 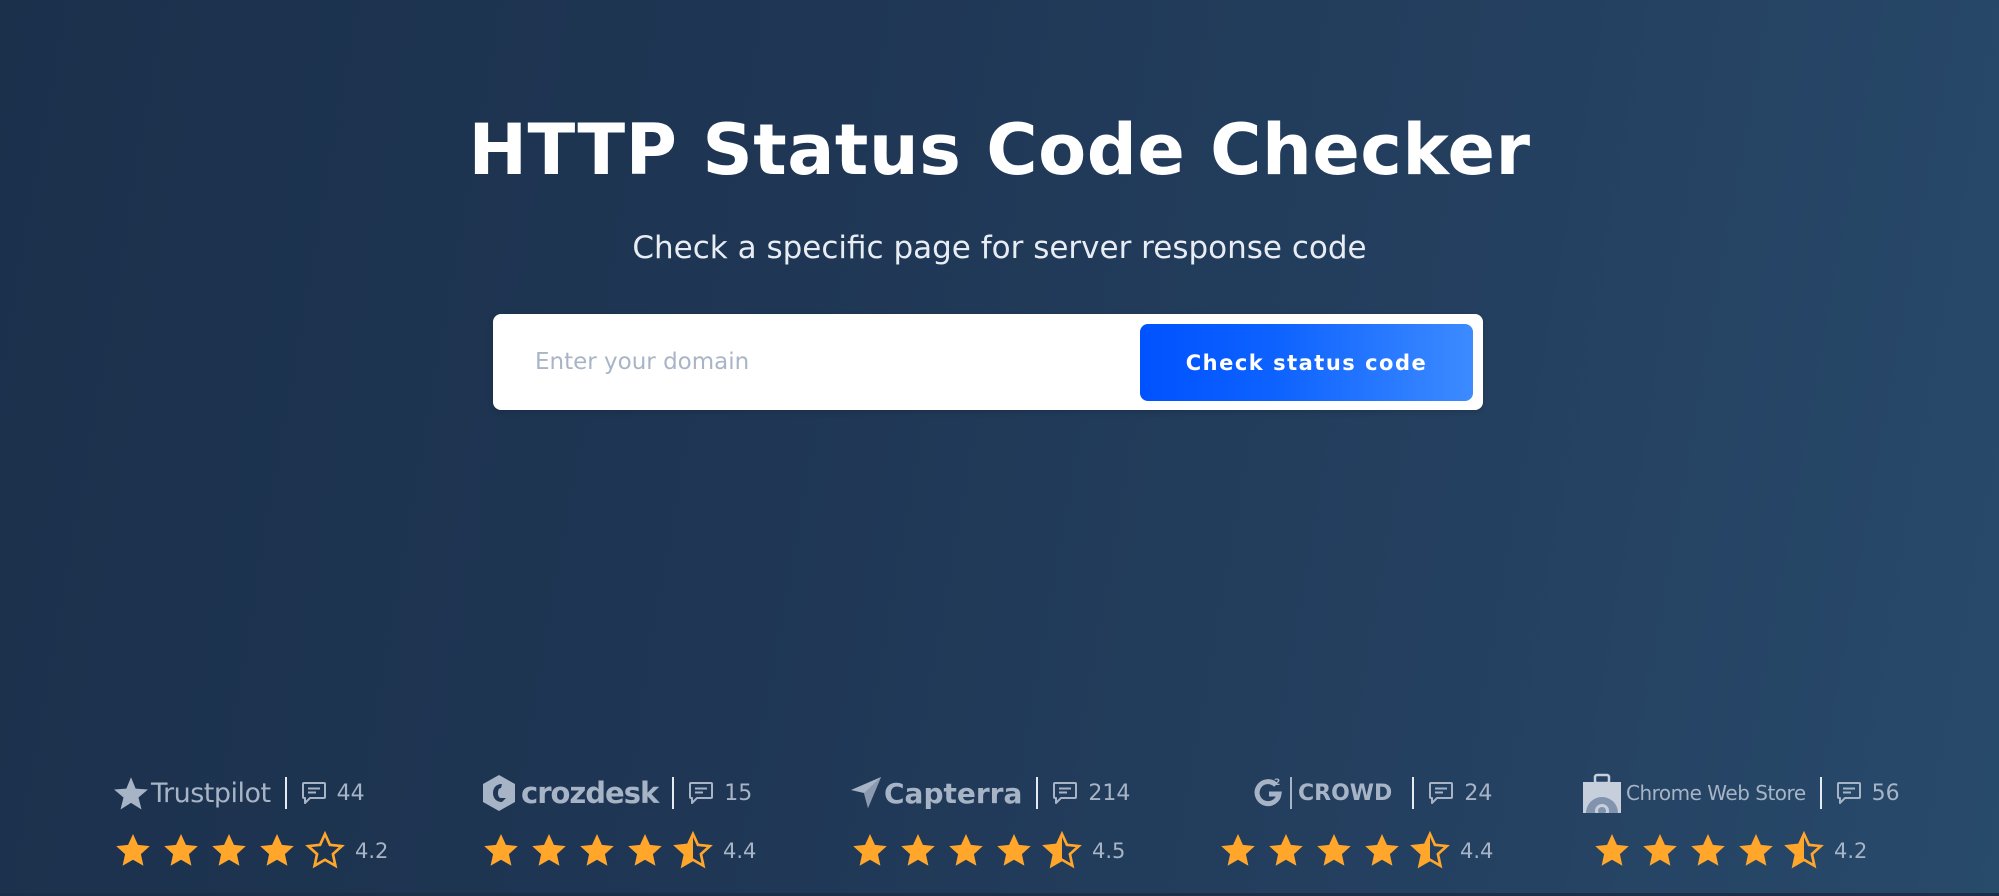 I want to click on domain-input, so click(x=823, y=362).